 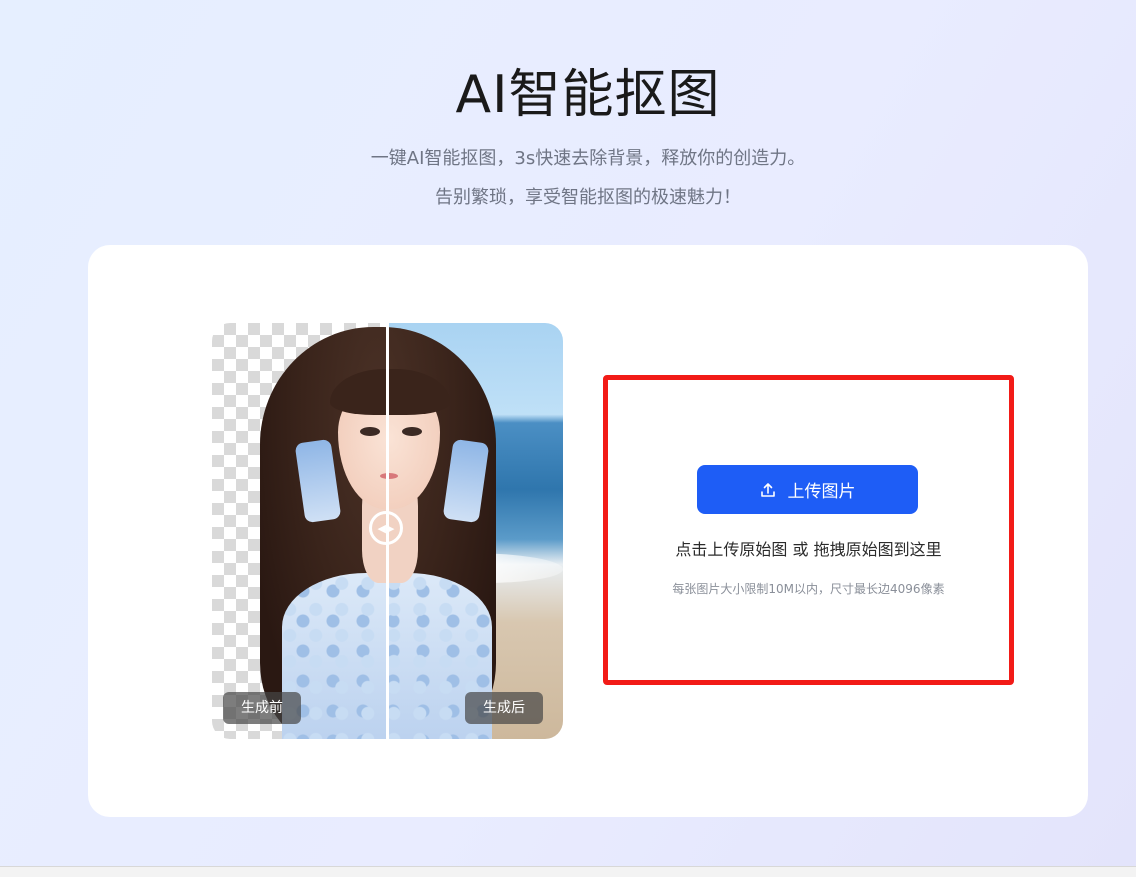 What do you see at coordinates (821, 492) in the screenshot?
I see `upload-button-label: 上传图片` at bounding box center [821, 492].